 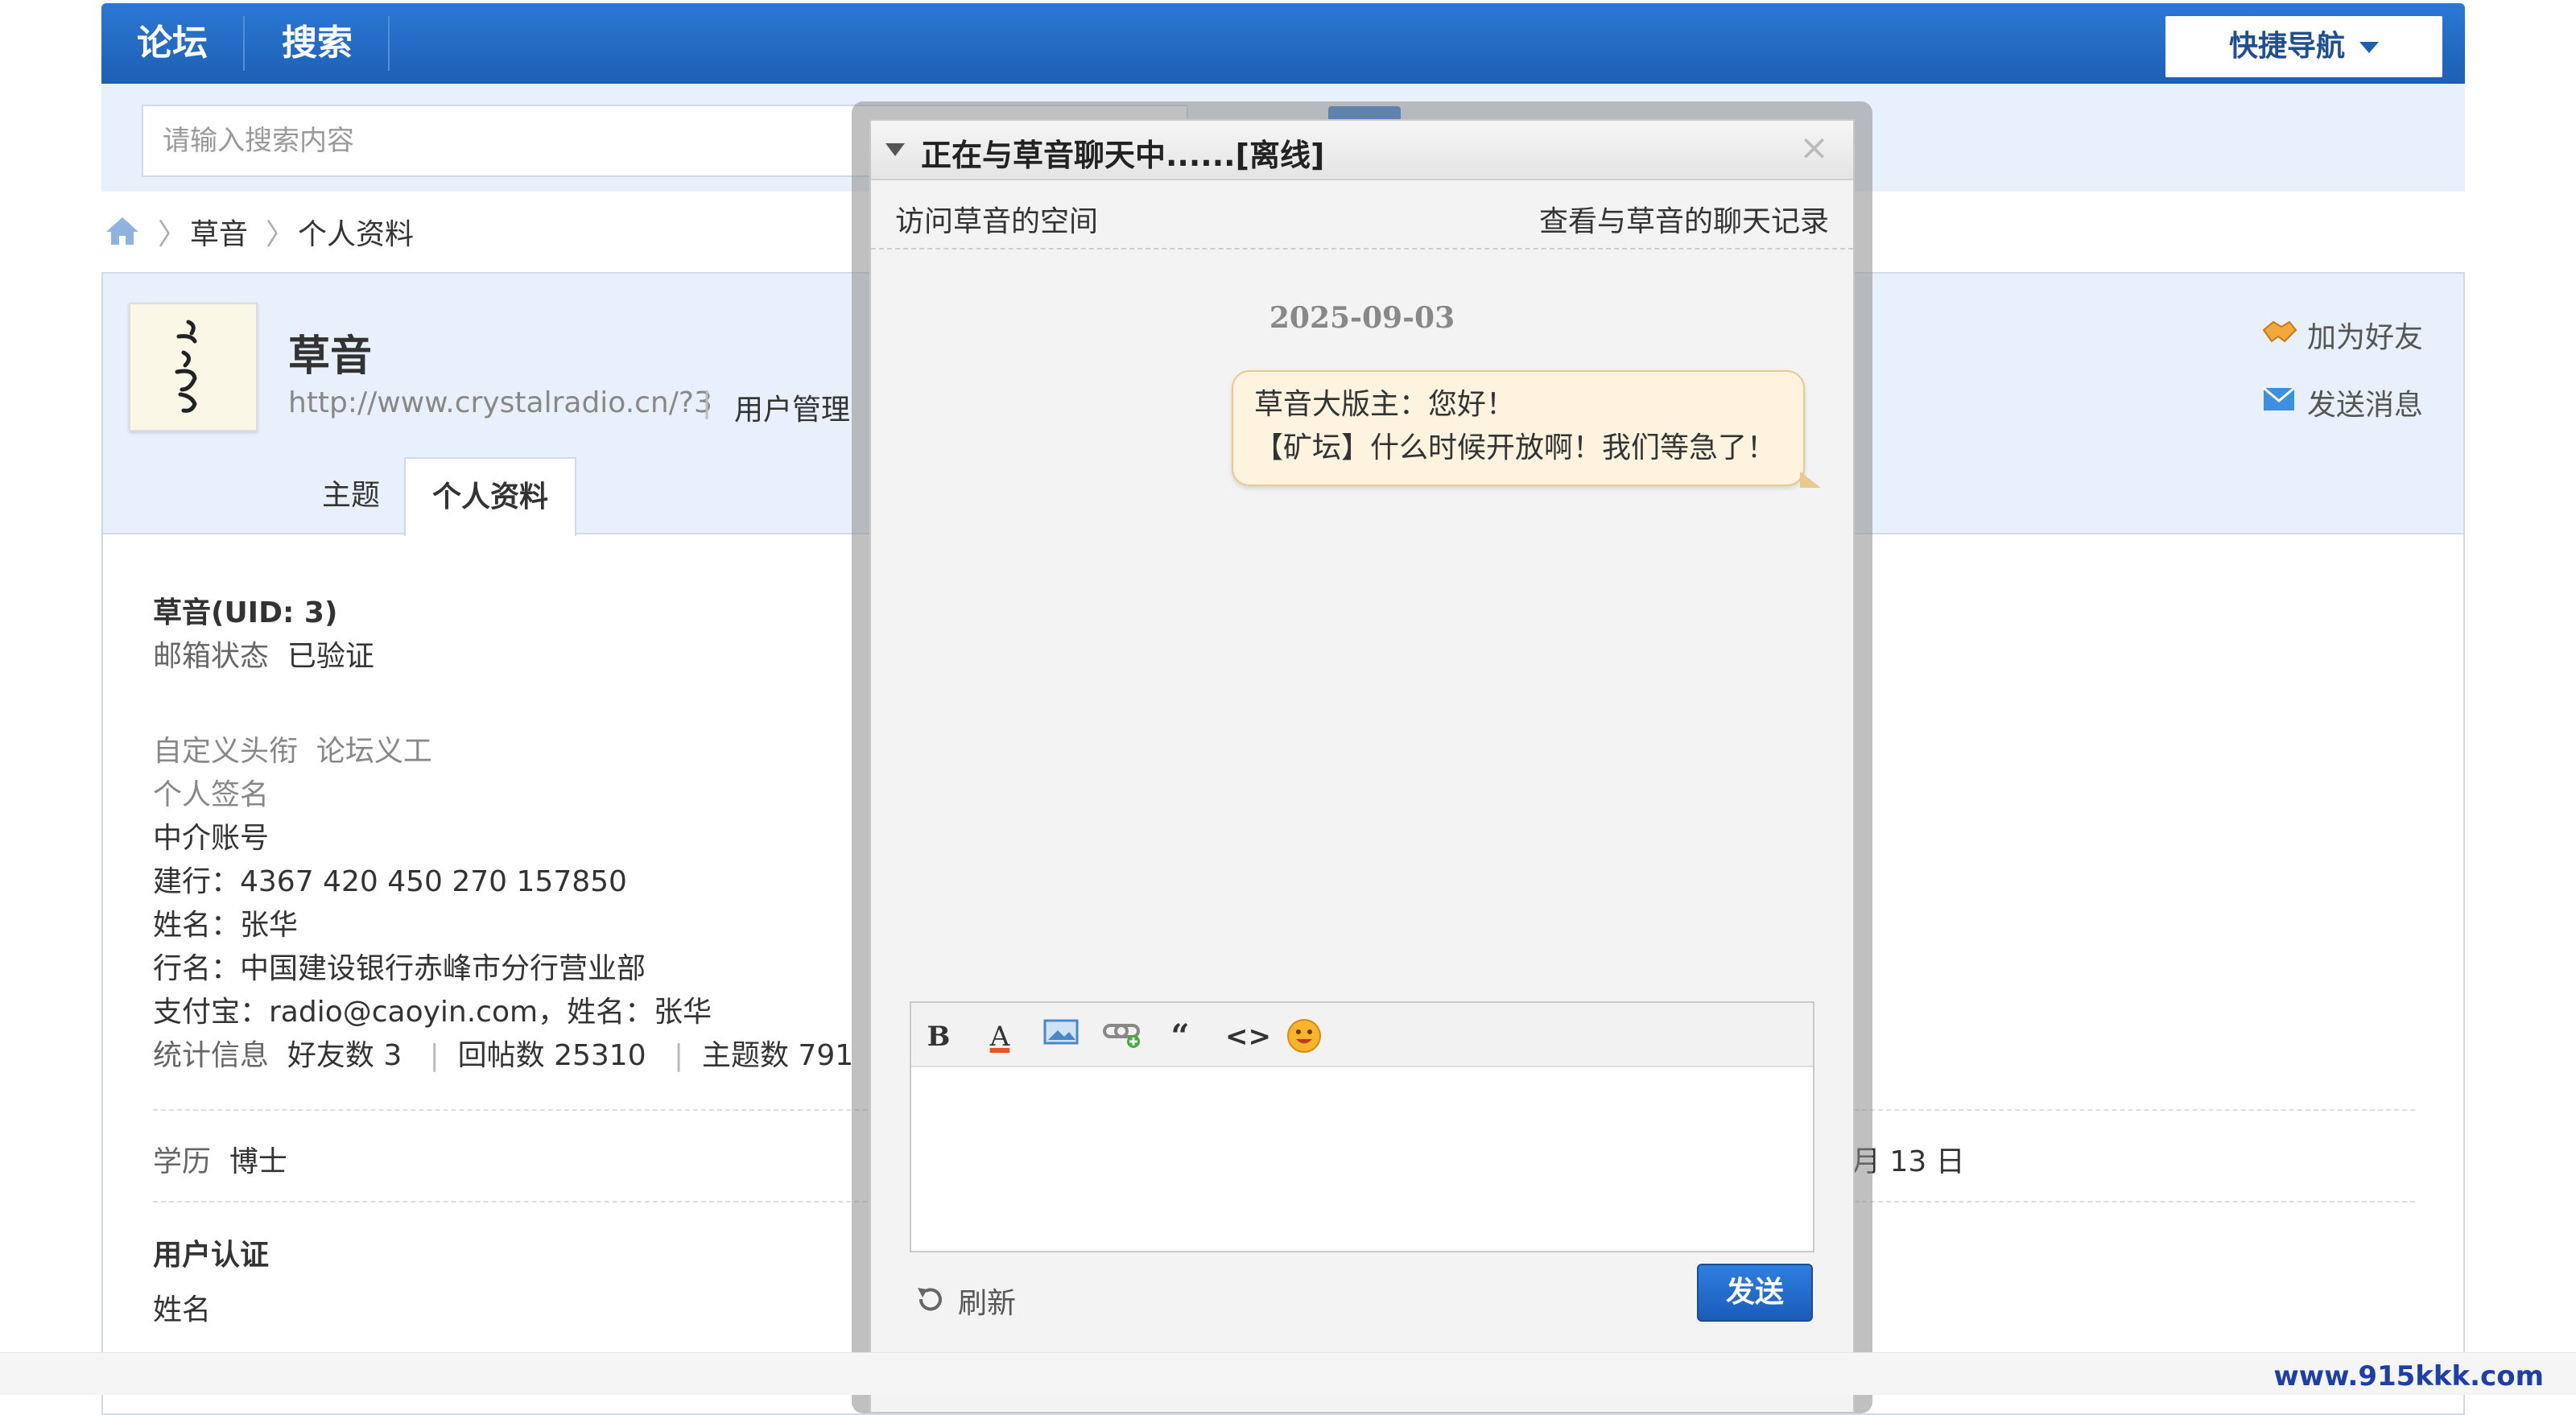 What do you see at coordinates (211, 794) in the screenshot?
I see `signature-label: 个人签名` at bounding box center [211, 794].